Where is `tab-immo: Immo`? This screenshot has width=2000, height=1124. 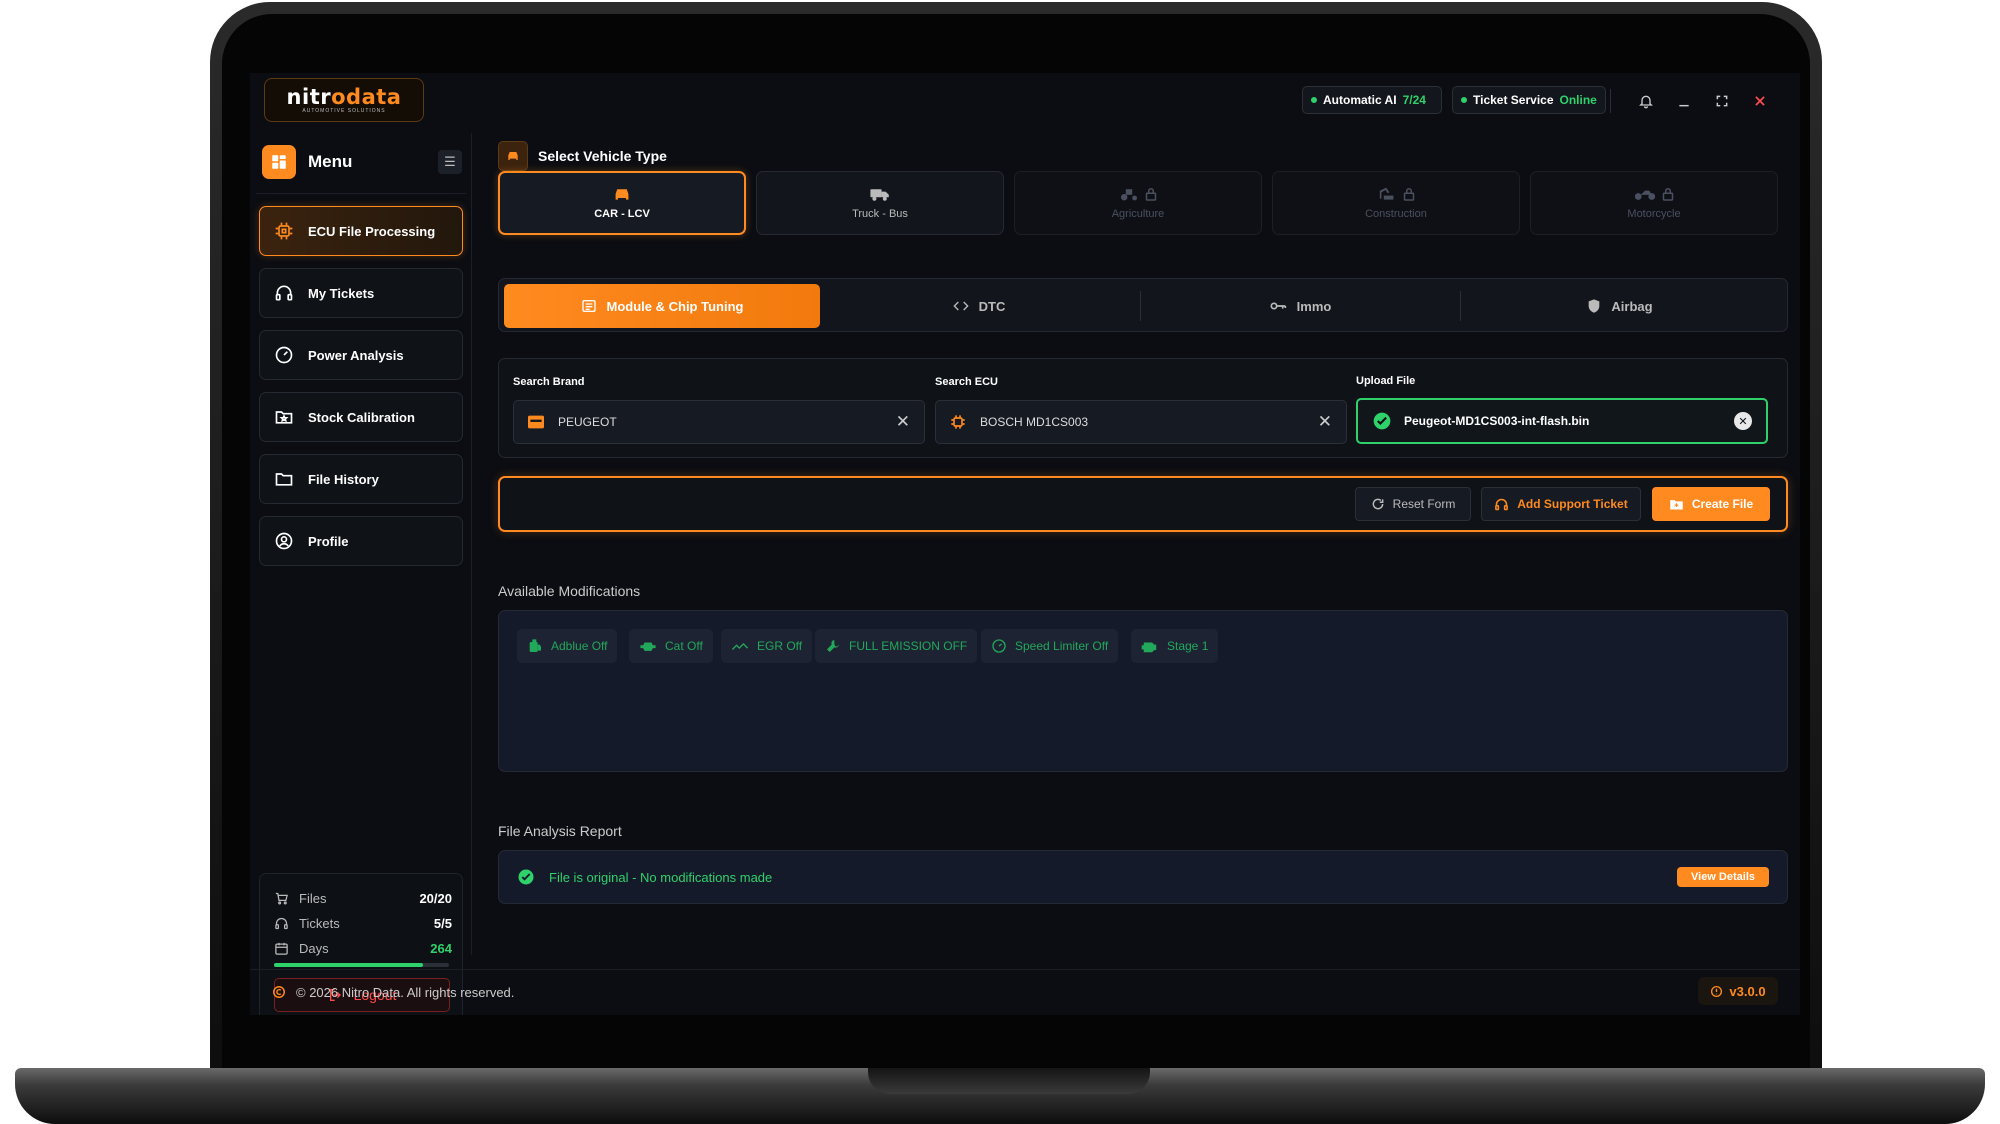
tab-immo: Immo is located at coordinates (1300, 306).